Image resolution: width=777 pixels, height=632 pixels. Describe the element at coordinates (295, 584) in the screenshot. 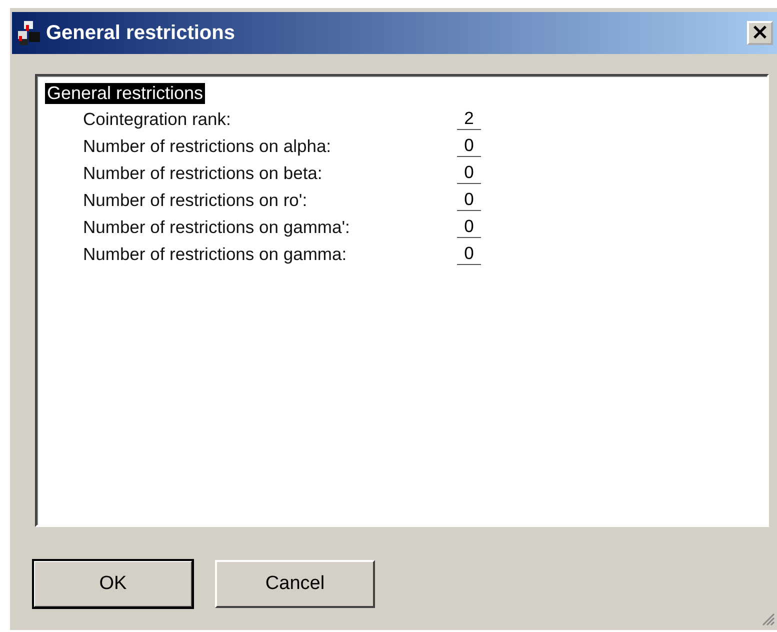

I see `dialog-button: Cancel` at that location.